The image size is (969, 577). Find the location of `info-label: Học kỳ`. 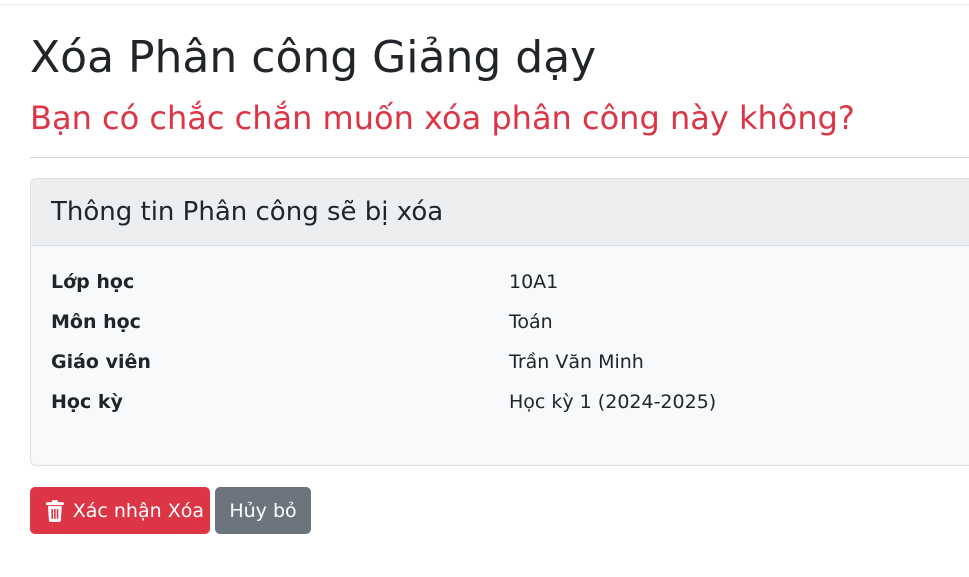

info-label: Học kỳ is located at coordinates (87, 402).